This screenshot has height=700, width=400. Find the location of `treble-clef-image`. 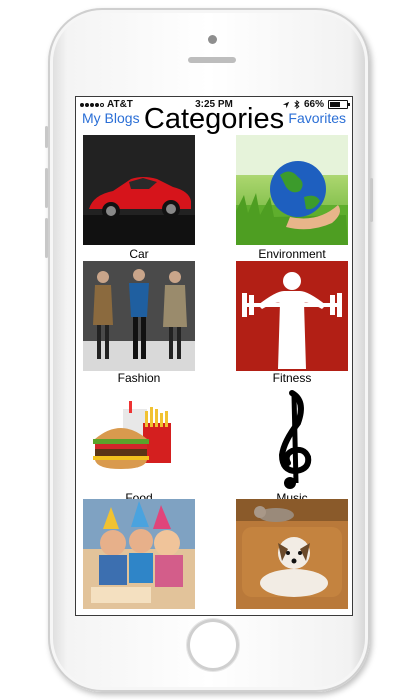

treble-clef-image is located at coordinates (295, 439).